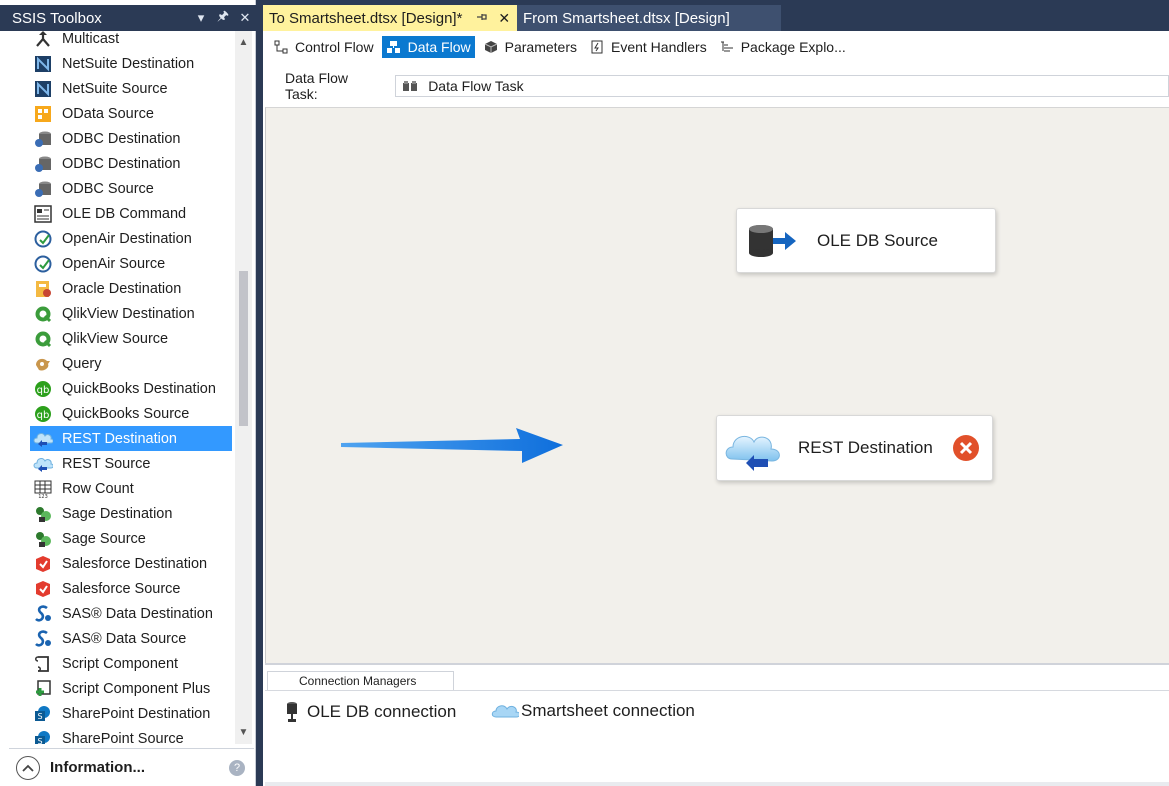 This screenshot has width=1169, height=786. Describe the element at coordinates (243, 732) in the screenshot. I see `scroll-down-icon: ▼` at that location.